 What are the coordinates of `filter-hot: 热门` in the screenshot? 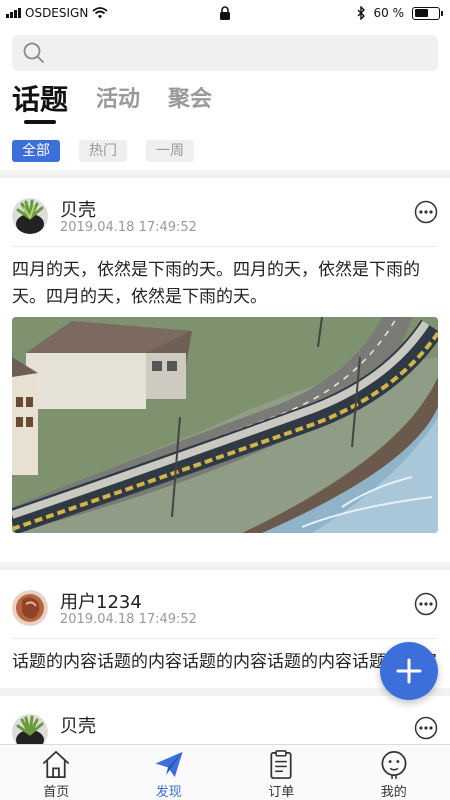 It's located at (103, 151).